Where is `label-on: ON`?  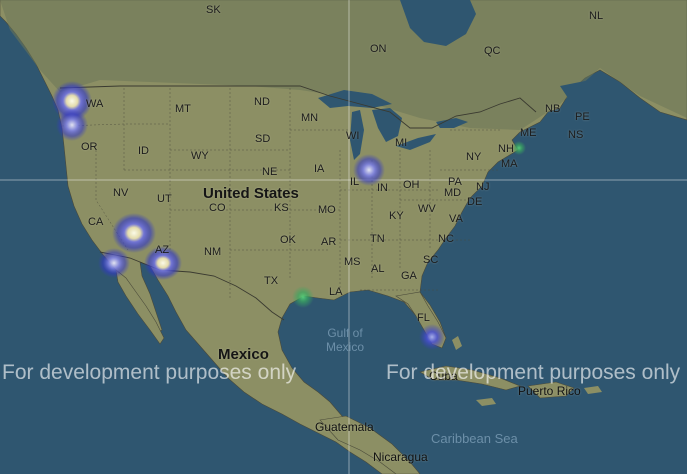 label-on: ON is located at coordinates (378, 49).